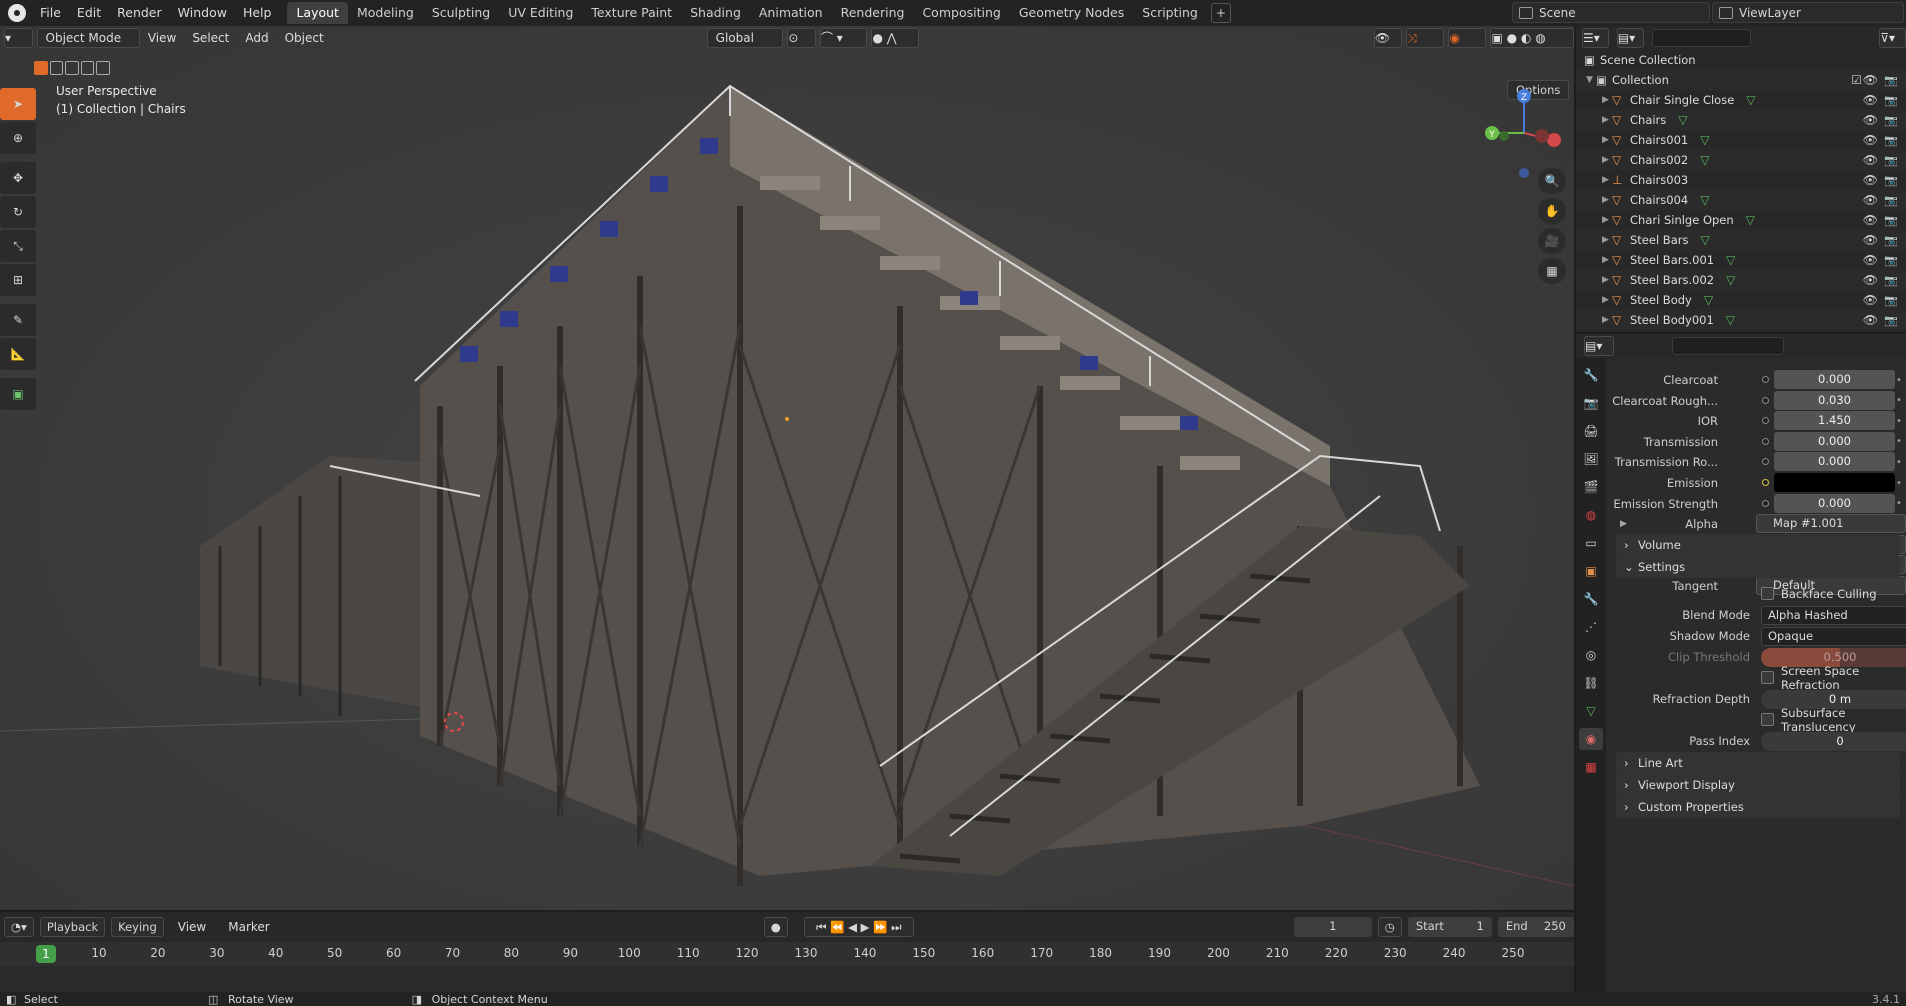  Describe the element at coordinates (1741, 180) in the screenshot. I see `outliner-item: ▶ ⊥ Chairs003 👁 📷` at that location.